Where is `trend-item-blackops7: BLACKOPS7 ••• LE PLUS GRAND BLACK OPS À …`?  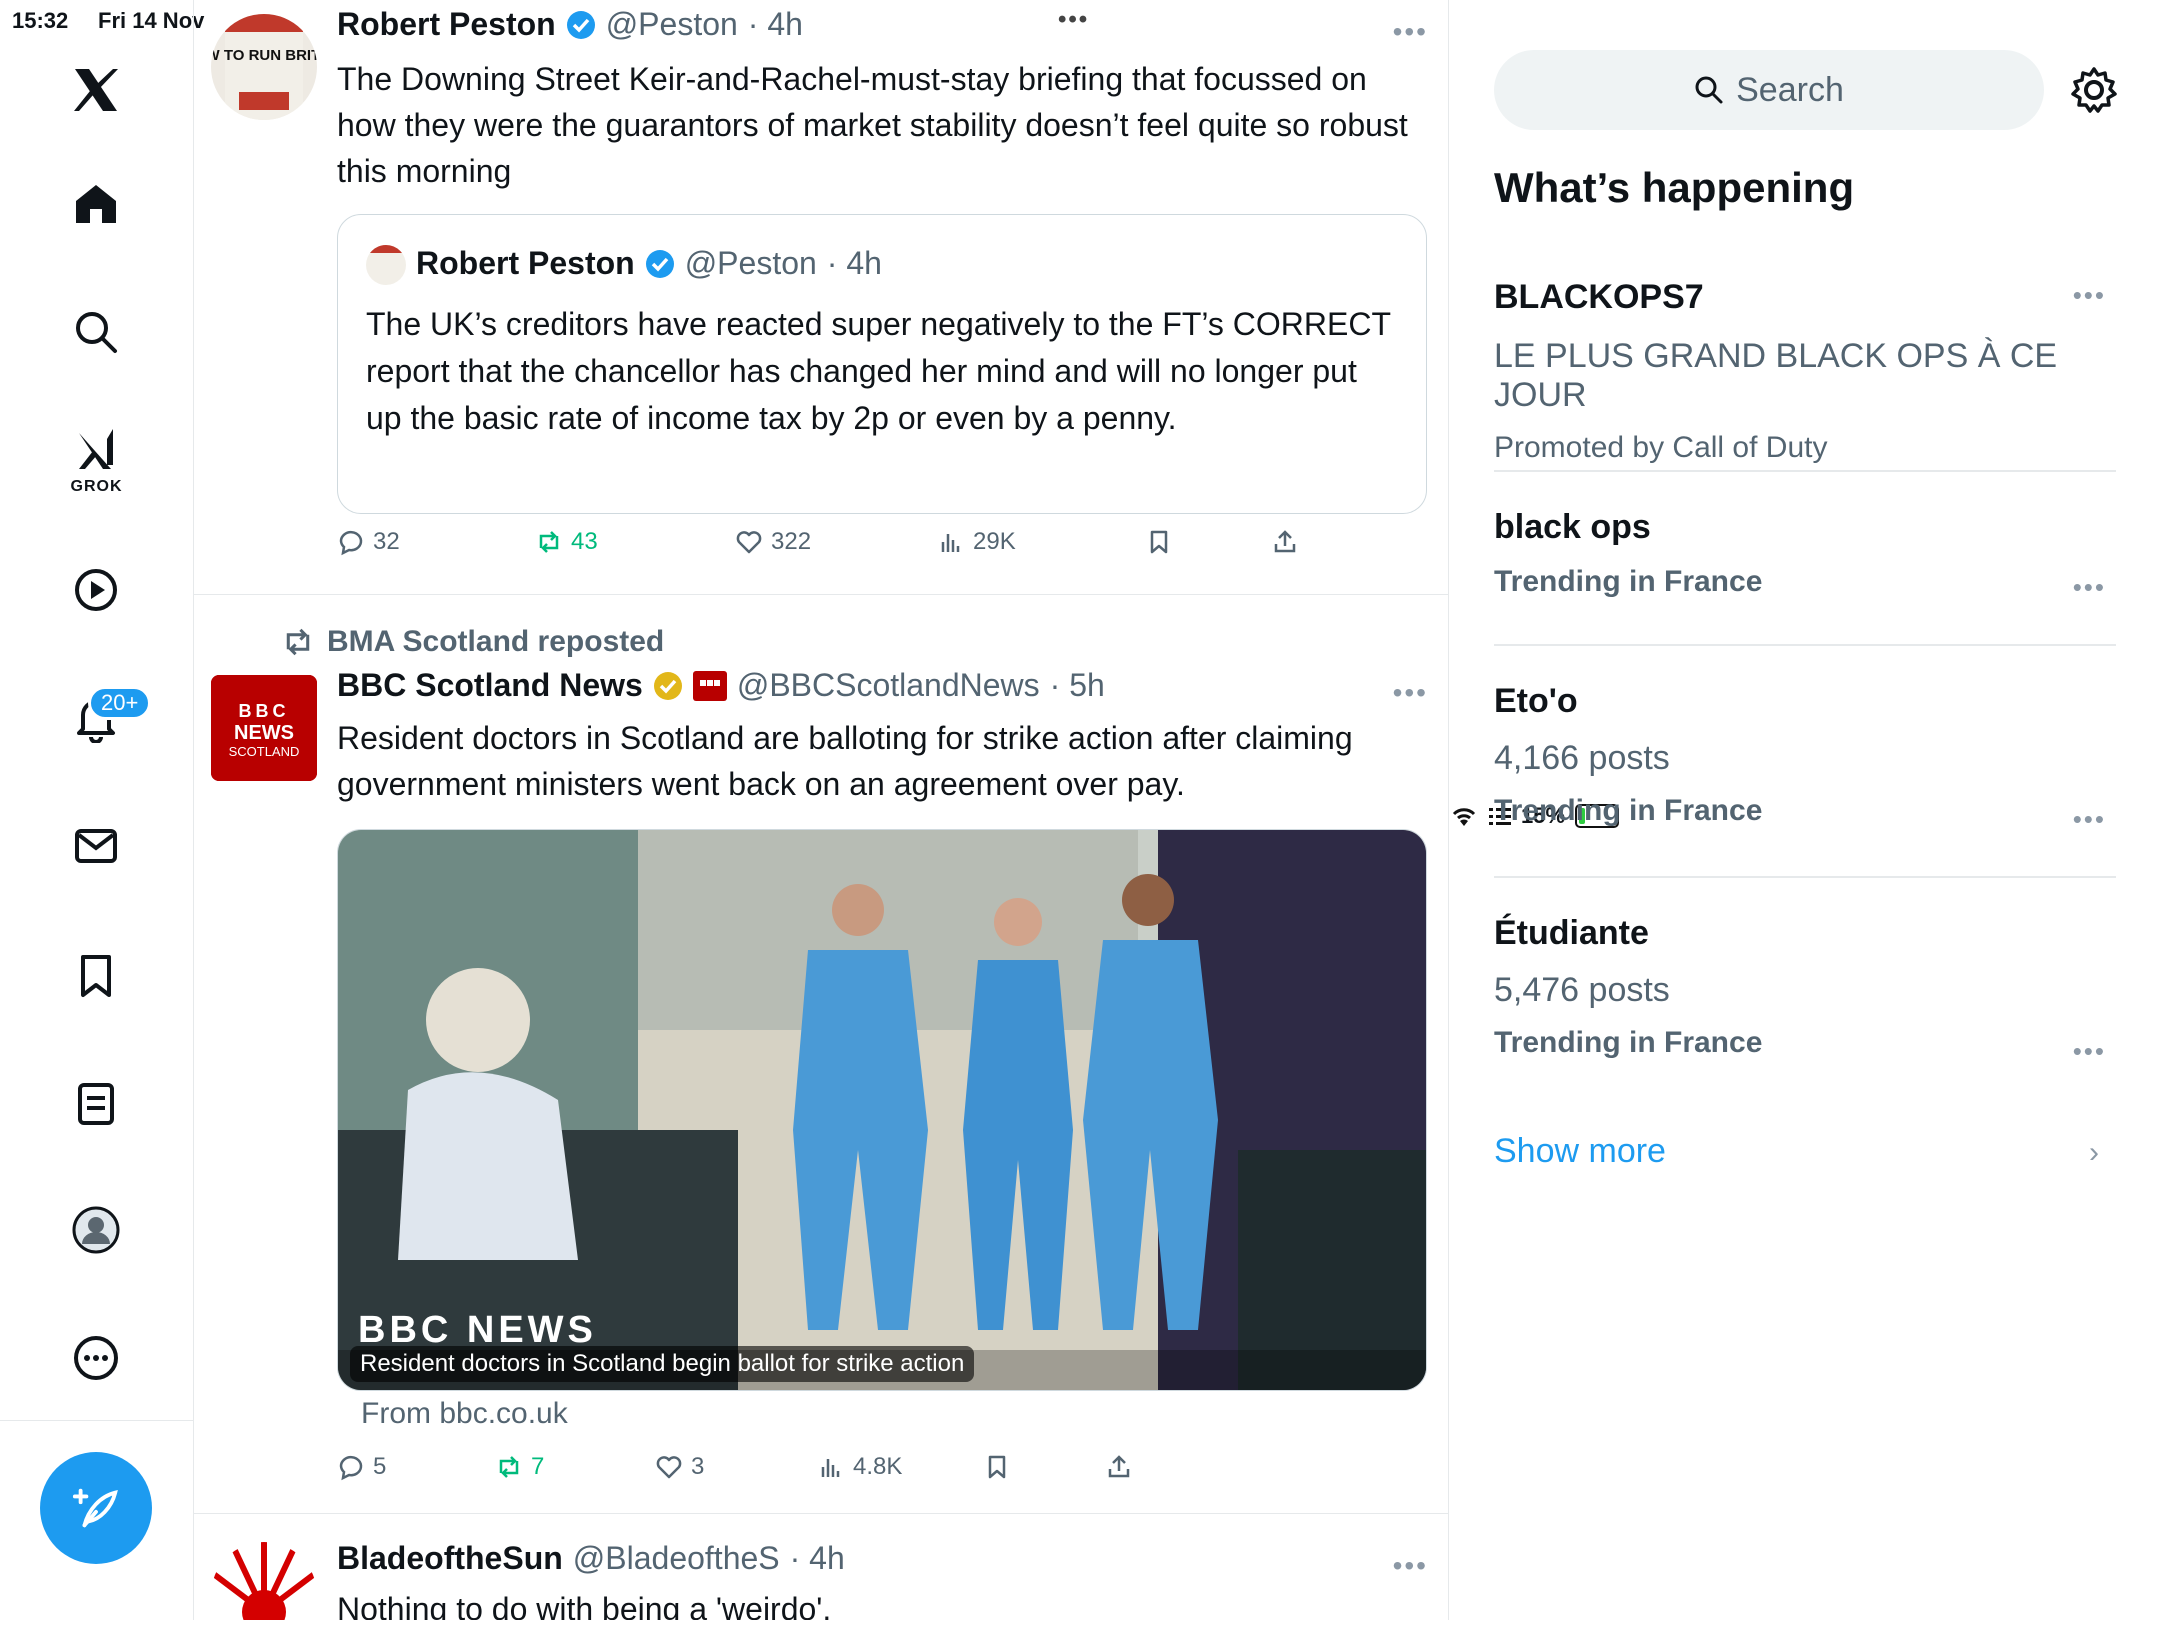 trend-item-blackops7: BLACKOPS7 ••• LE PLUS GRAND BLACK OPS À … is located at coordinates (1805, 371).